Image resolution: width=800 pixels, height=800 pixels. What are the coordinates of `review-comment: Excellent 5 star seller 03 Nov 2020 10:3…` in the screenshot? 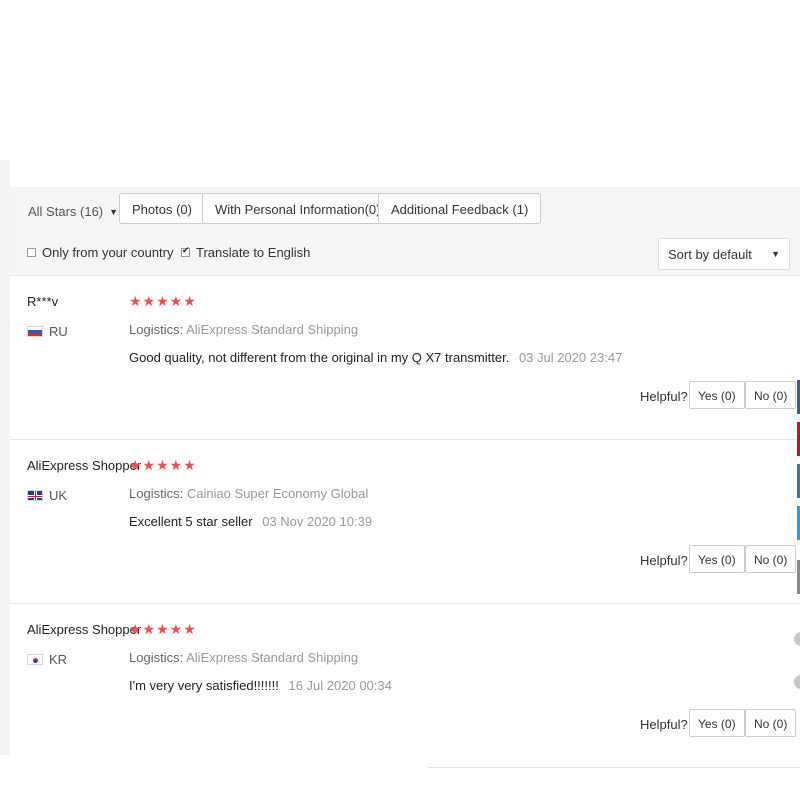 It's located at (250, 521).